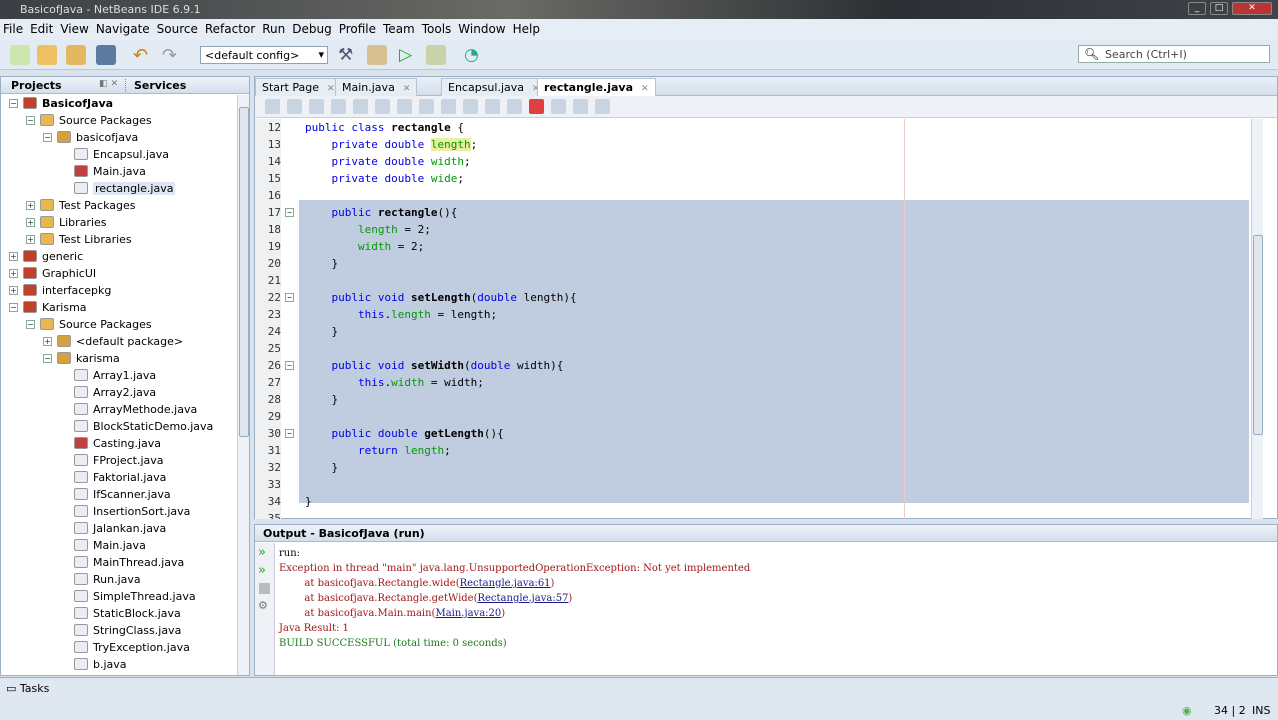  What do you see at coordinates (106, 55) in the screenshot?
I see `save-all-icon` at bounding box center [106, 55].